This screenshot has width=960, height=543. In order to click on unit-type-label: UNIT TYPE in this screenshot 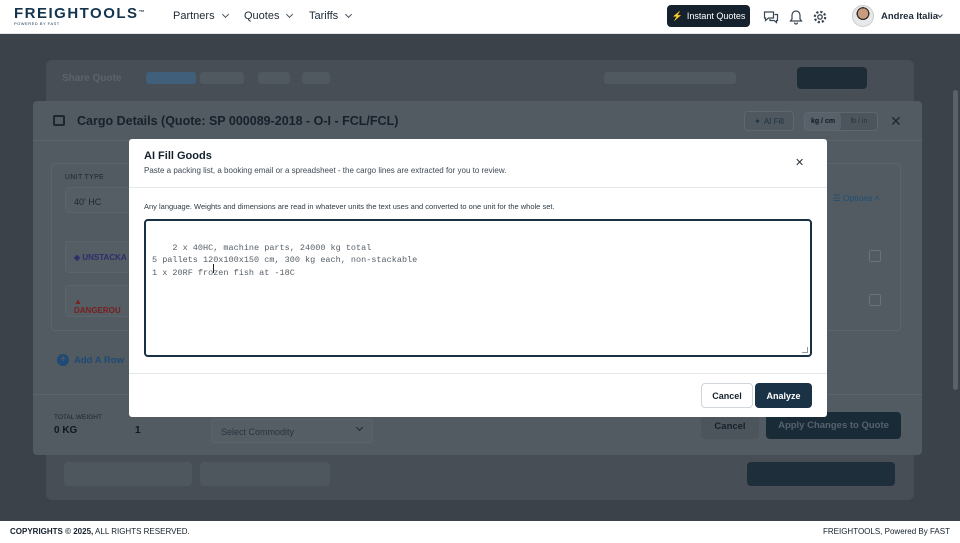, I will do `click(85, 177)`.